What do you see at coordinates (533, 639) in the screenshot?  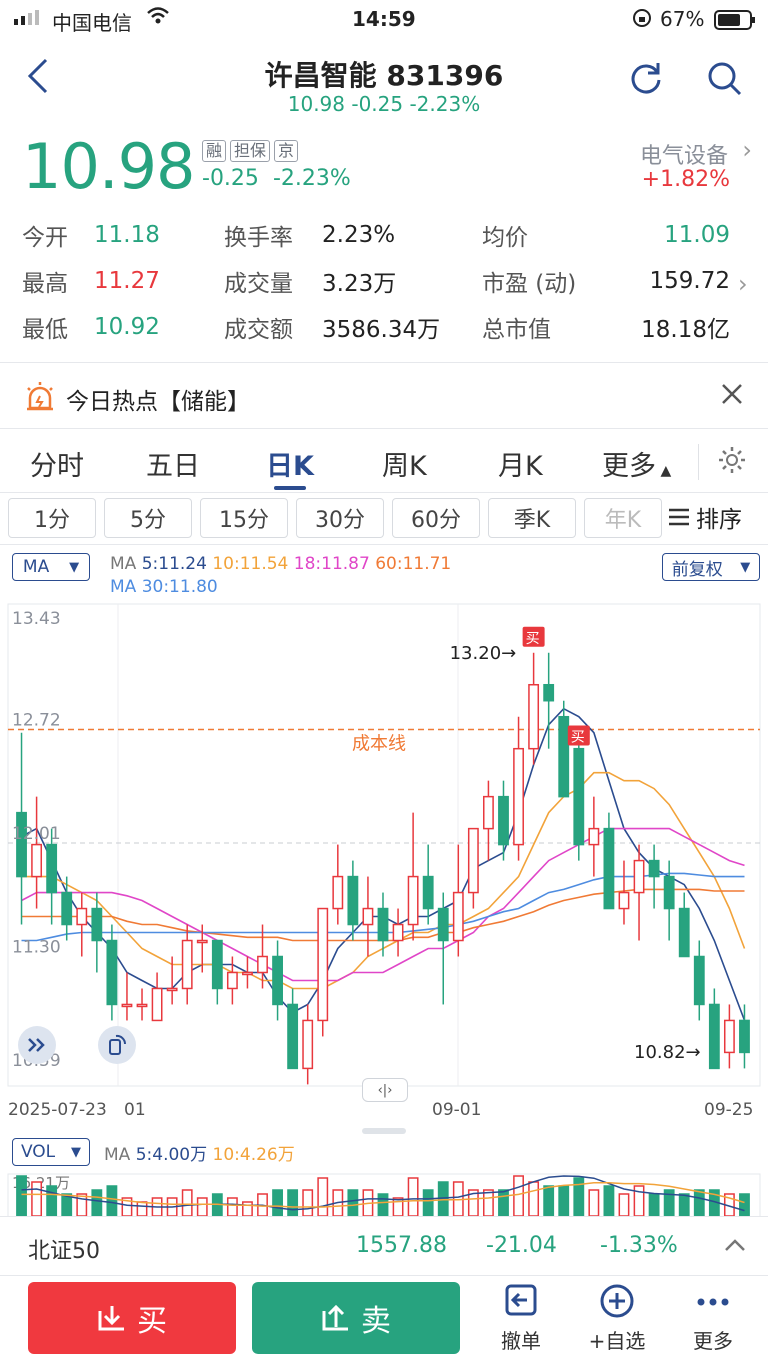 I see `buy-marker-text: 买` at bounding box center [533, 639].